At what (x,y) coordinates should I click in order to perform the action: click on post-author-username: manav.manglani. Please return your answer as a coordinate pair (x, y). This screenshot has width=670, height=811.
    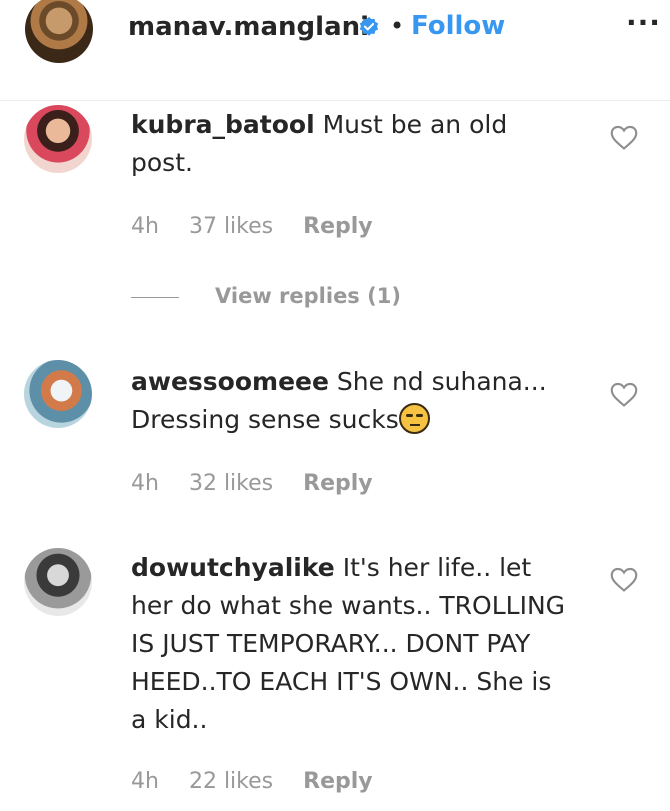
    Looking at the image, I should click on (248, 27).